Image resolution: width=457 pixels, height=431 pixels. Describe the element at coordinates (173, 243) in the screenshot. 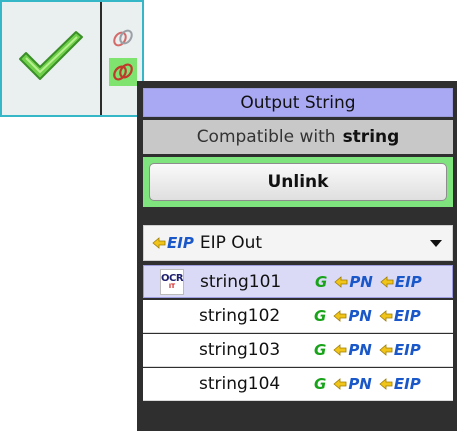

I see `eip-badge: EIP` at that location.